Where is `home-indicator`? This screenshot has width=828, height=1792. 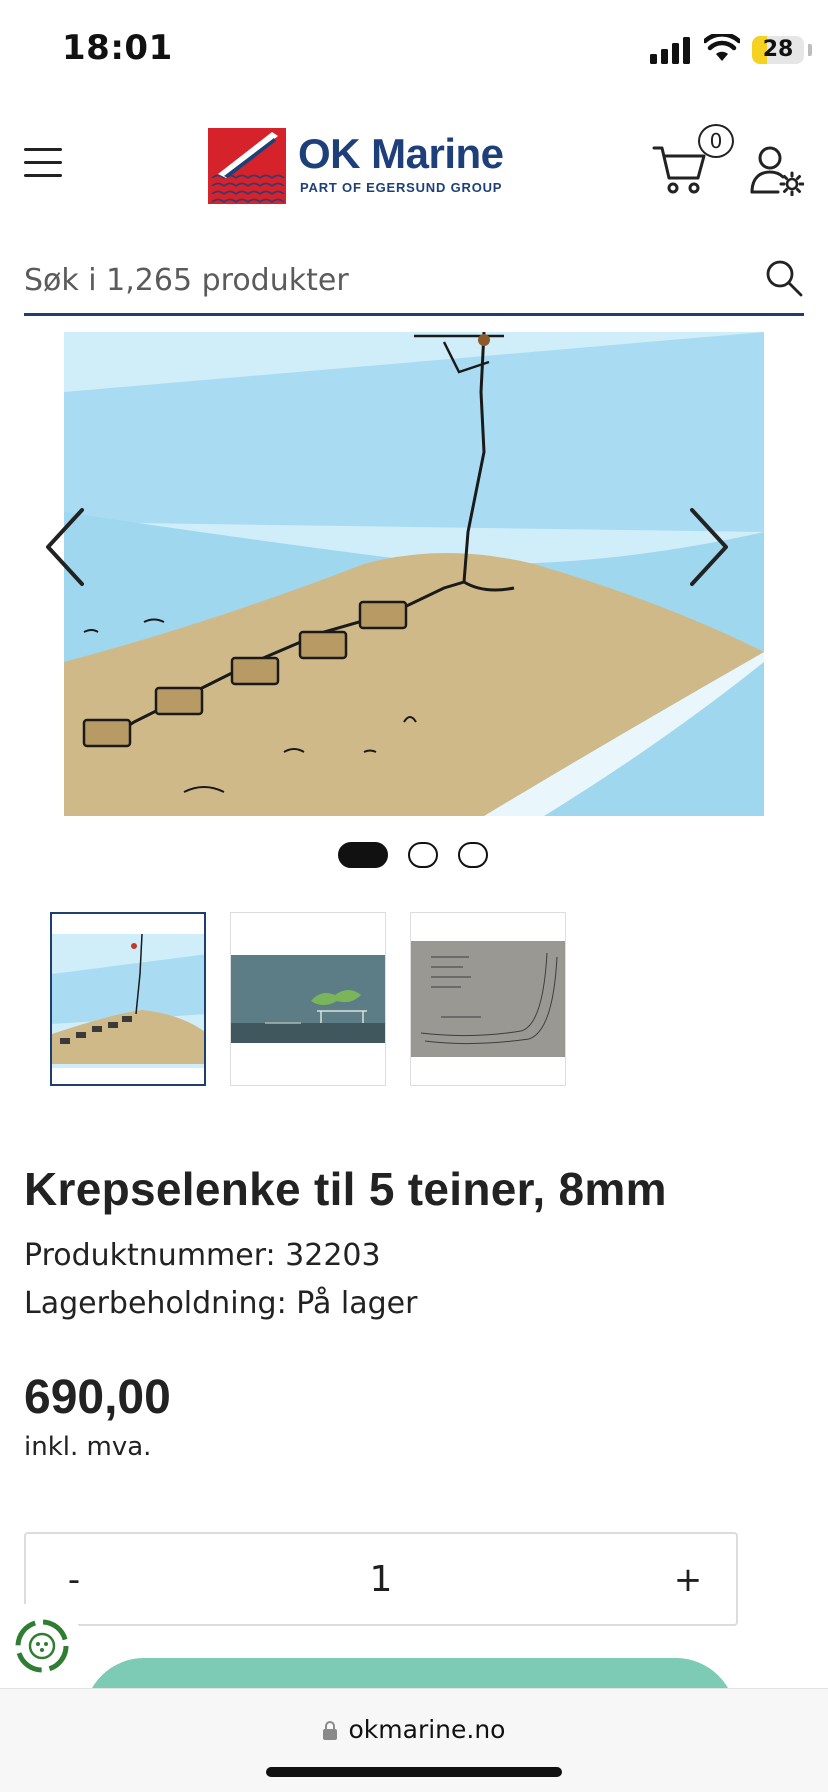
home-indicator is located at coordinates (414, 1772).